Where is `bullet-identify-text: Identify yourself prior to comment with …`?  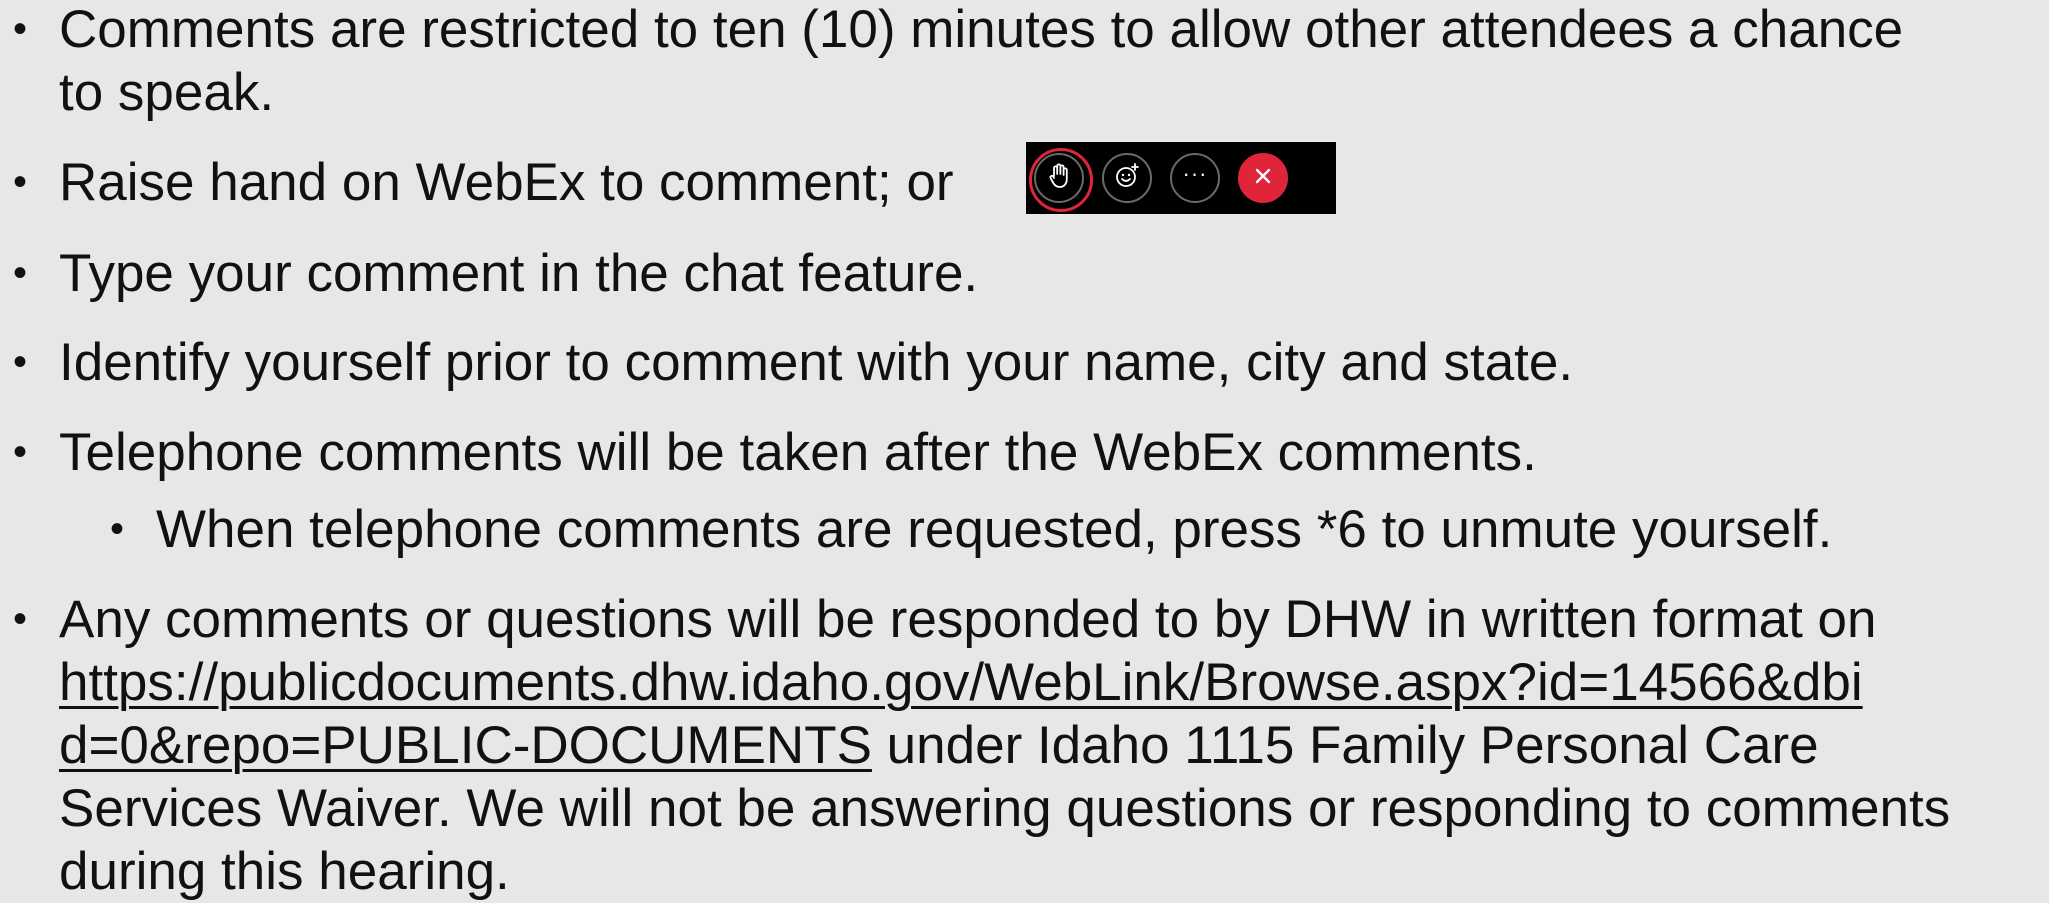 bullet-identify-text: Identify yourself prior to comment with … is located at coordinates (816, 362).